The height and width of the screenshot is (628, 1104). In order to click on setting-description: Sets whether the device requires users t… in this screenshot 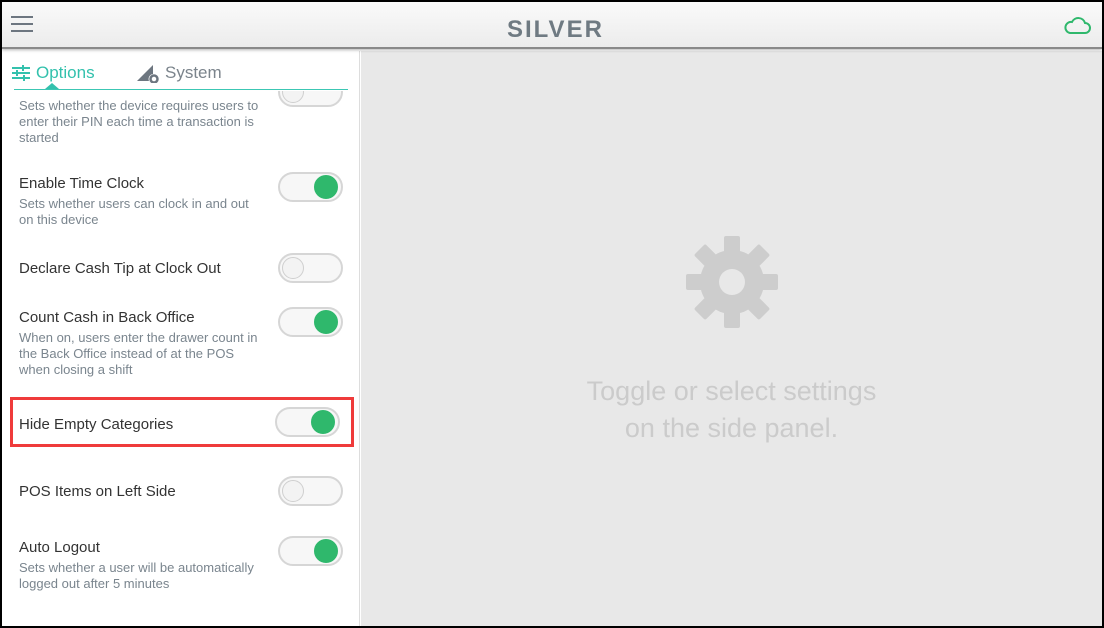, I will do `click(139, 121)`.